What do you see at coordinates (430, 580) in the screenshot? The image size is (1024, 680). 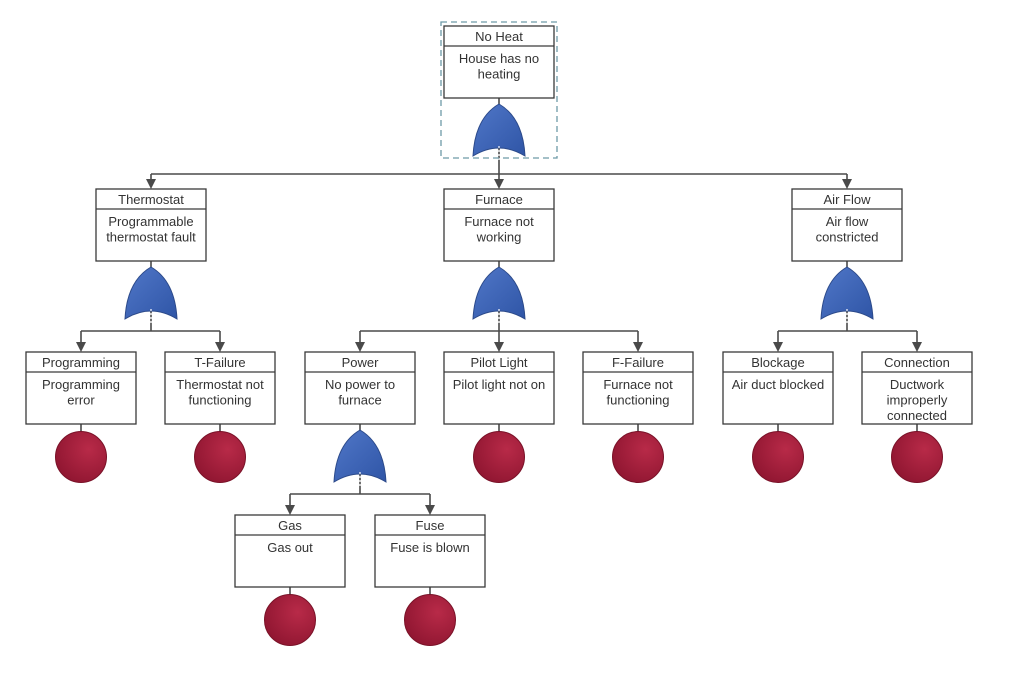 I see `node-fuse: Fuse Fuse is blown` at bounding box center [430, 580].